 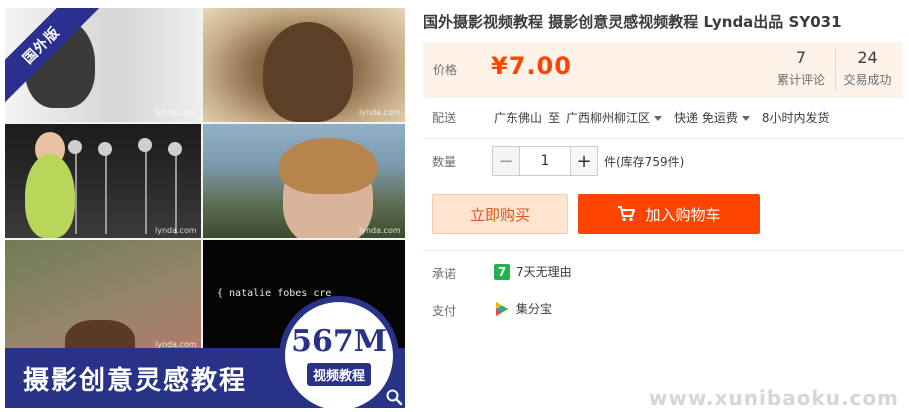 I want to click on promise-item: 7 7天无理由, so click(x=533, y=271).